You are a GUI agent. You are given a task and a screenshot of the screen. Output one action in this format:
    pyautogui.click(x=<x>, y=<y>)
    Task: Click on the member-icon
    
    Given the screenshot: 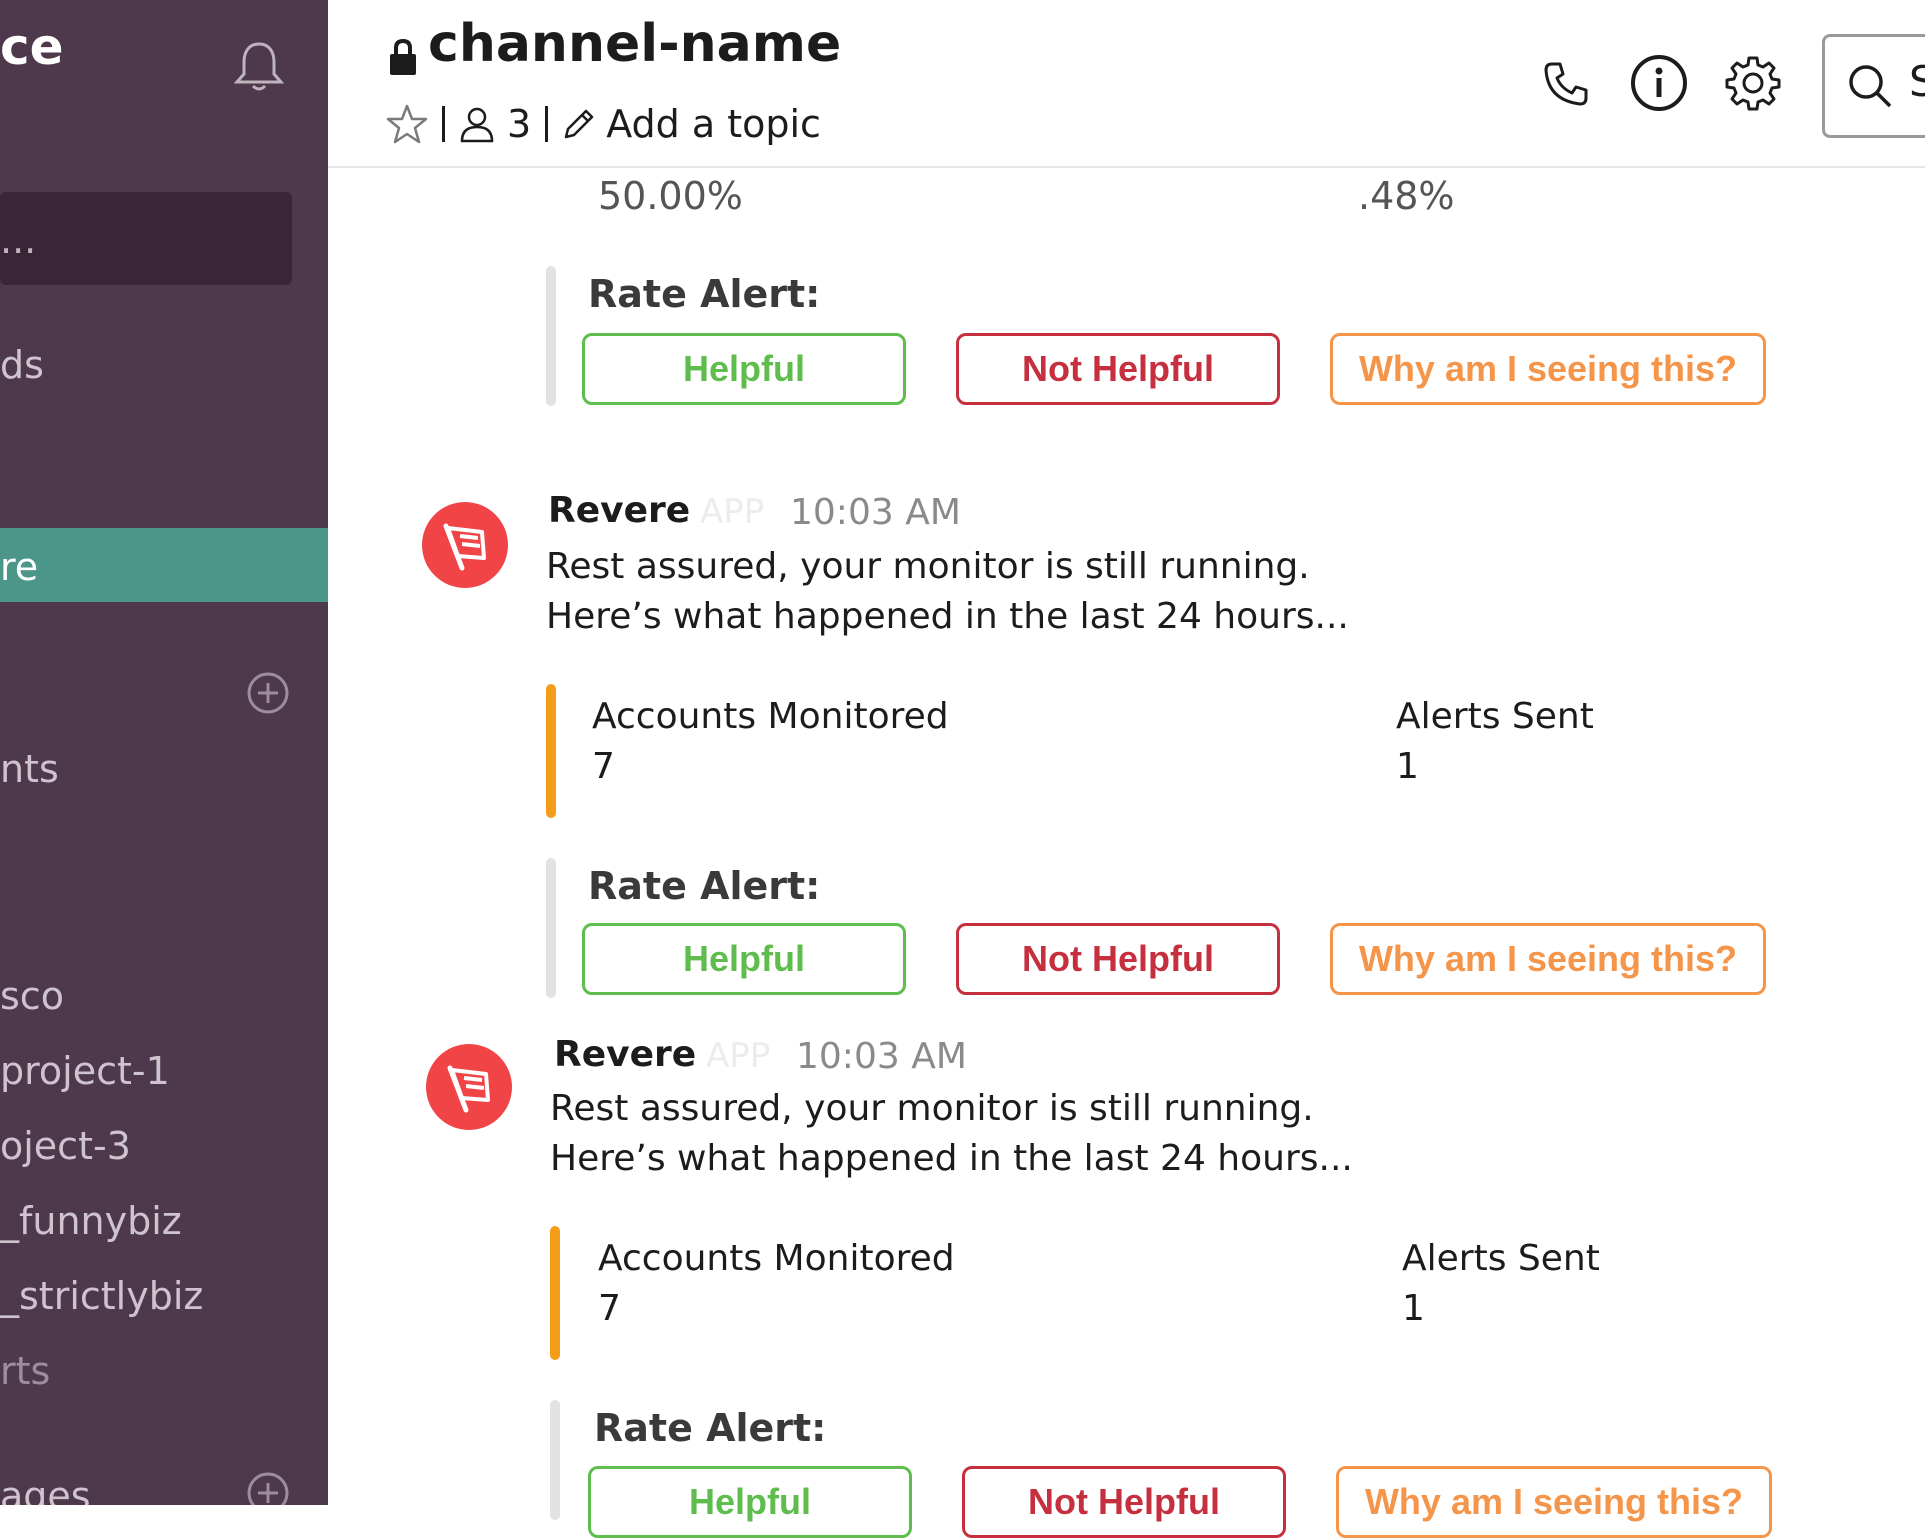 What is the action you would take?
    pyautogui.click(x=477, y=124)
    